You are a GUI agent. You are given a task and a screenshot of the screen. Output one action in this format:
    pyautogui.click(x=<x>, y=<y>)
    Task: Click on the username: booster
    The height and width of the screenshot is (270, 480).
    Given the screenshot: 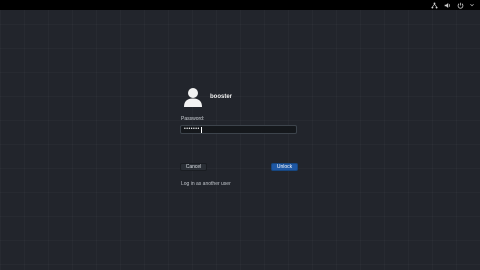 What is the action you would take?
    pyautogui.click(x=221, y=97)
    